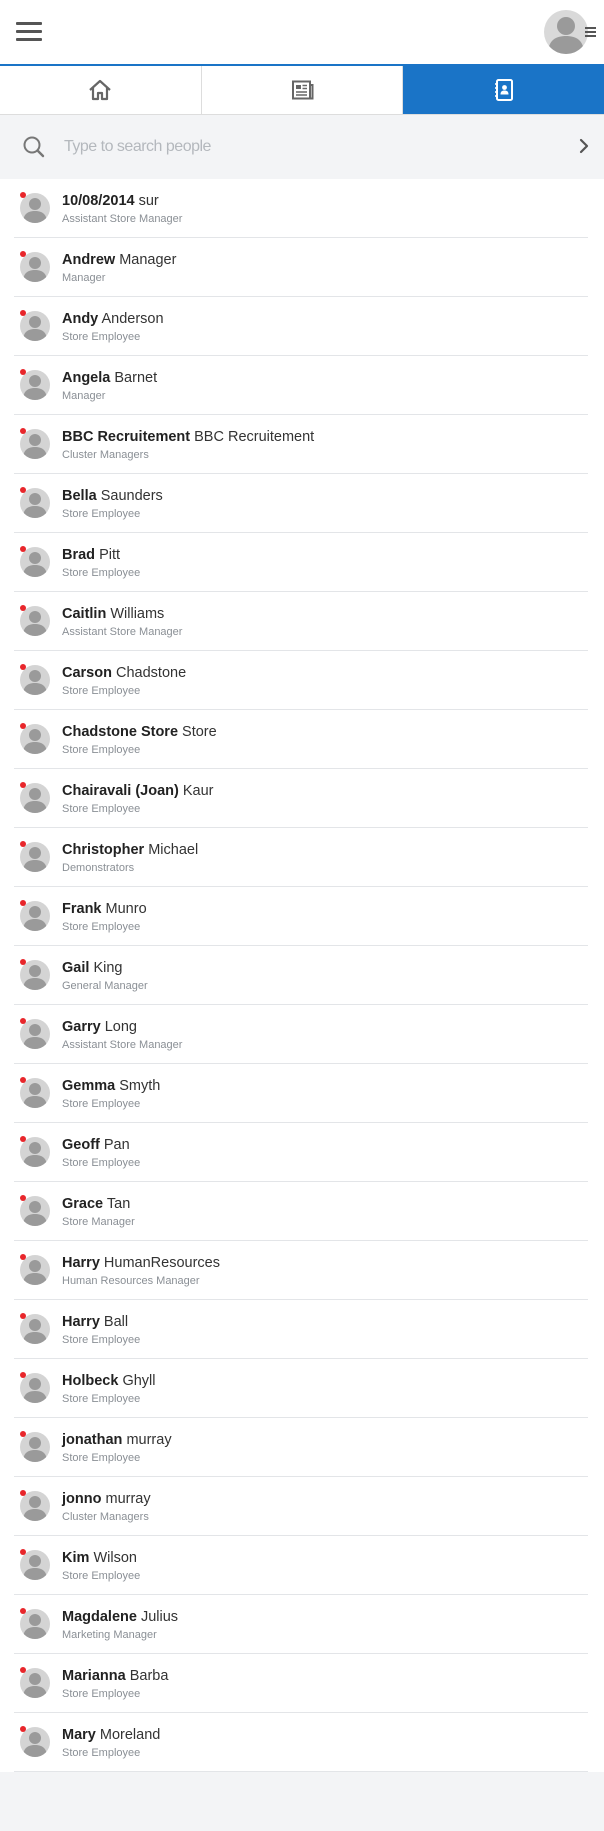 This screenshot has width=604, height=1831. What do you see at coordinates (503, 90) in the screenshot?
I see `tab-contacts` at bounding box center [503, 90].